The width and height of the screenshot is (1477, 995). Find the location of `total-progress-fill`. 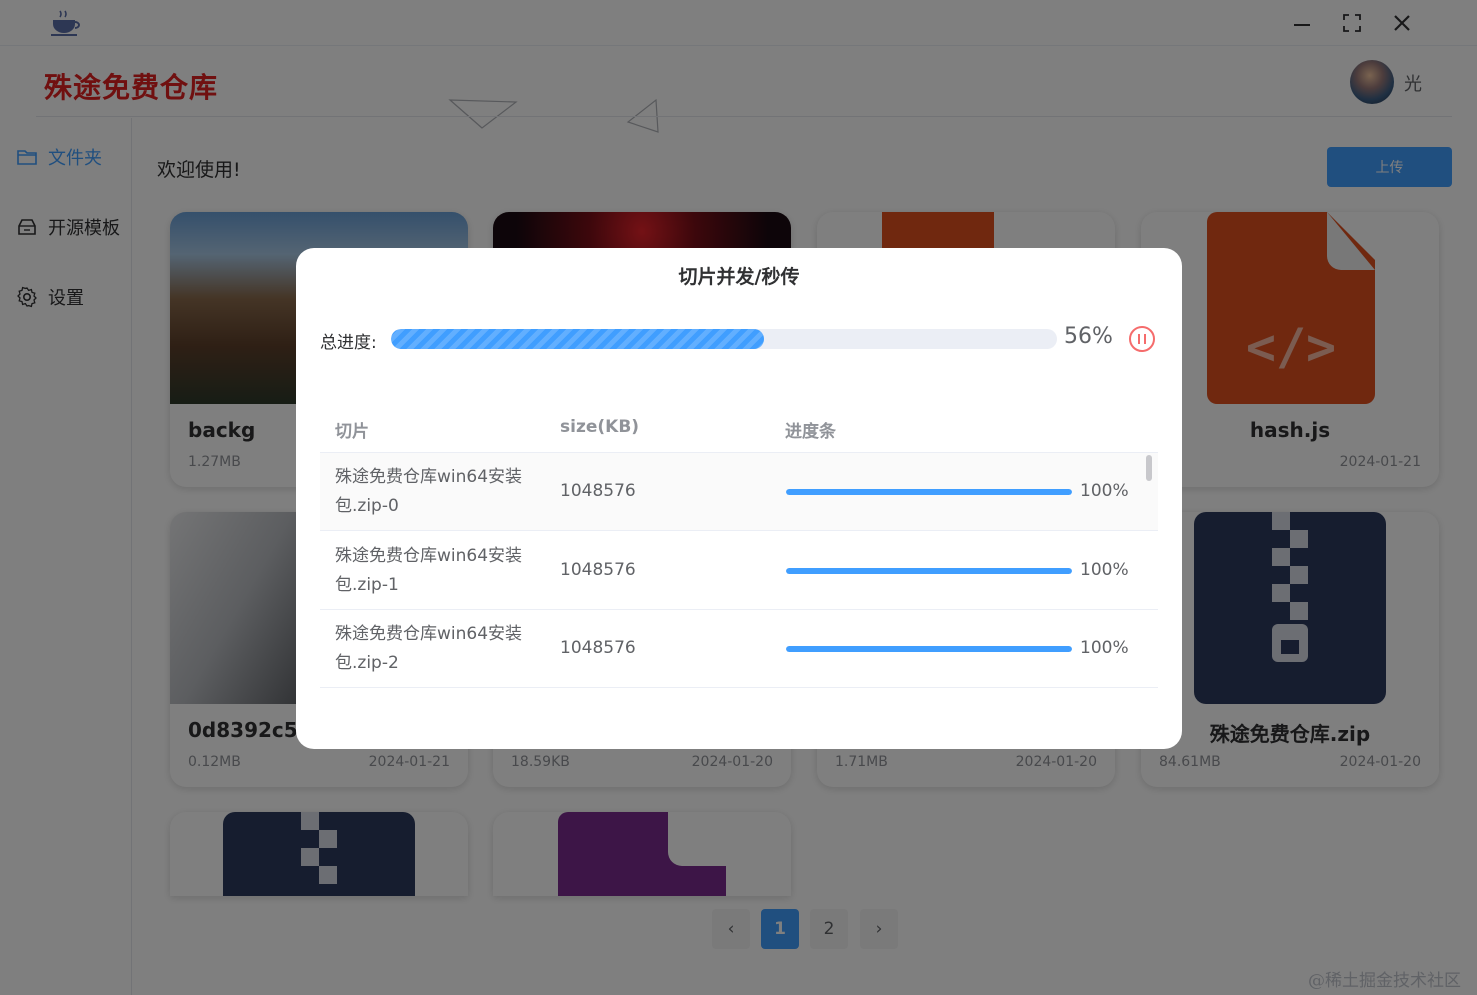

total-progress-fill is located at coordinates (577, 339).